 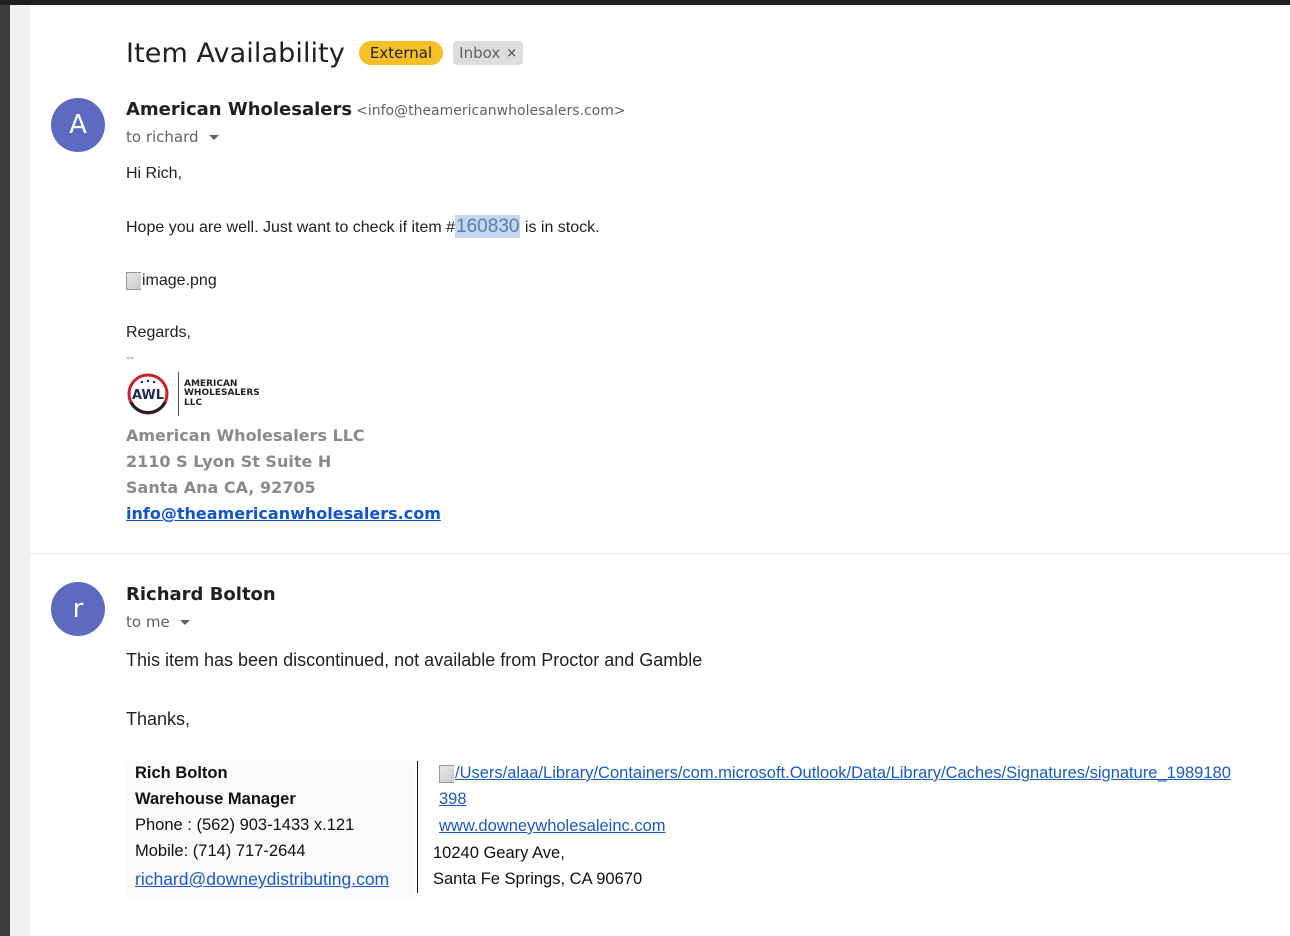 I want to click on svg-text: AWL, so click(x=148, y=395).